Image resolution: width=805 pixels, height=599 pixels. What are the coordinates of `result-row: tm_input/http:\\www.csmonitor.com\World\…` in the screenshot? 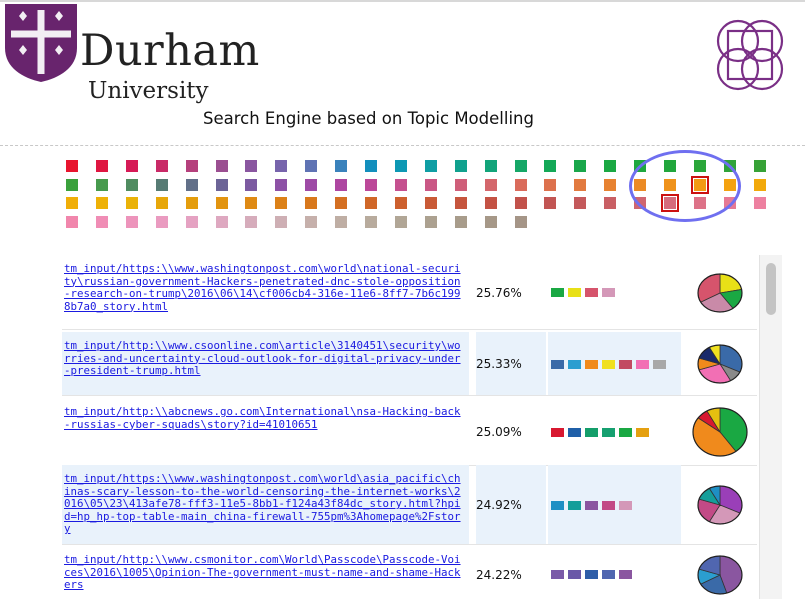 It's located at (409, 572).